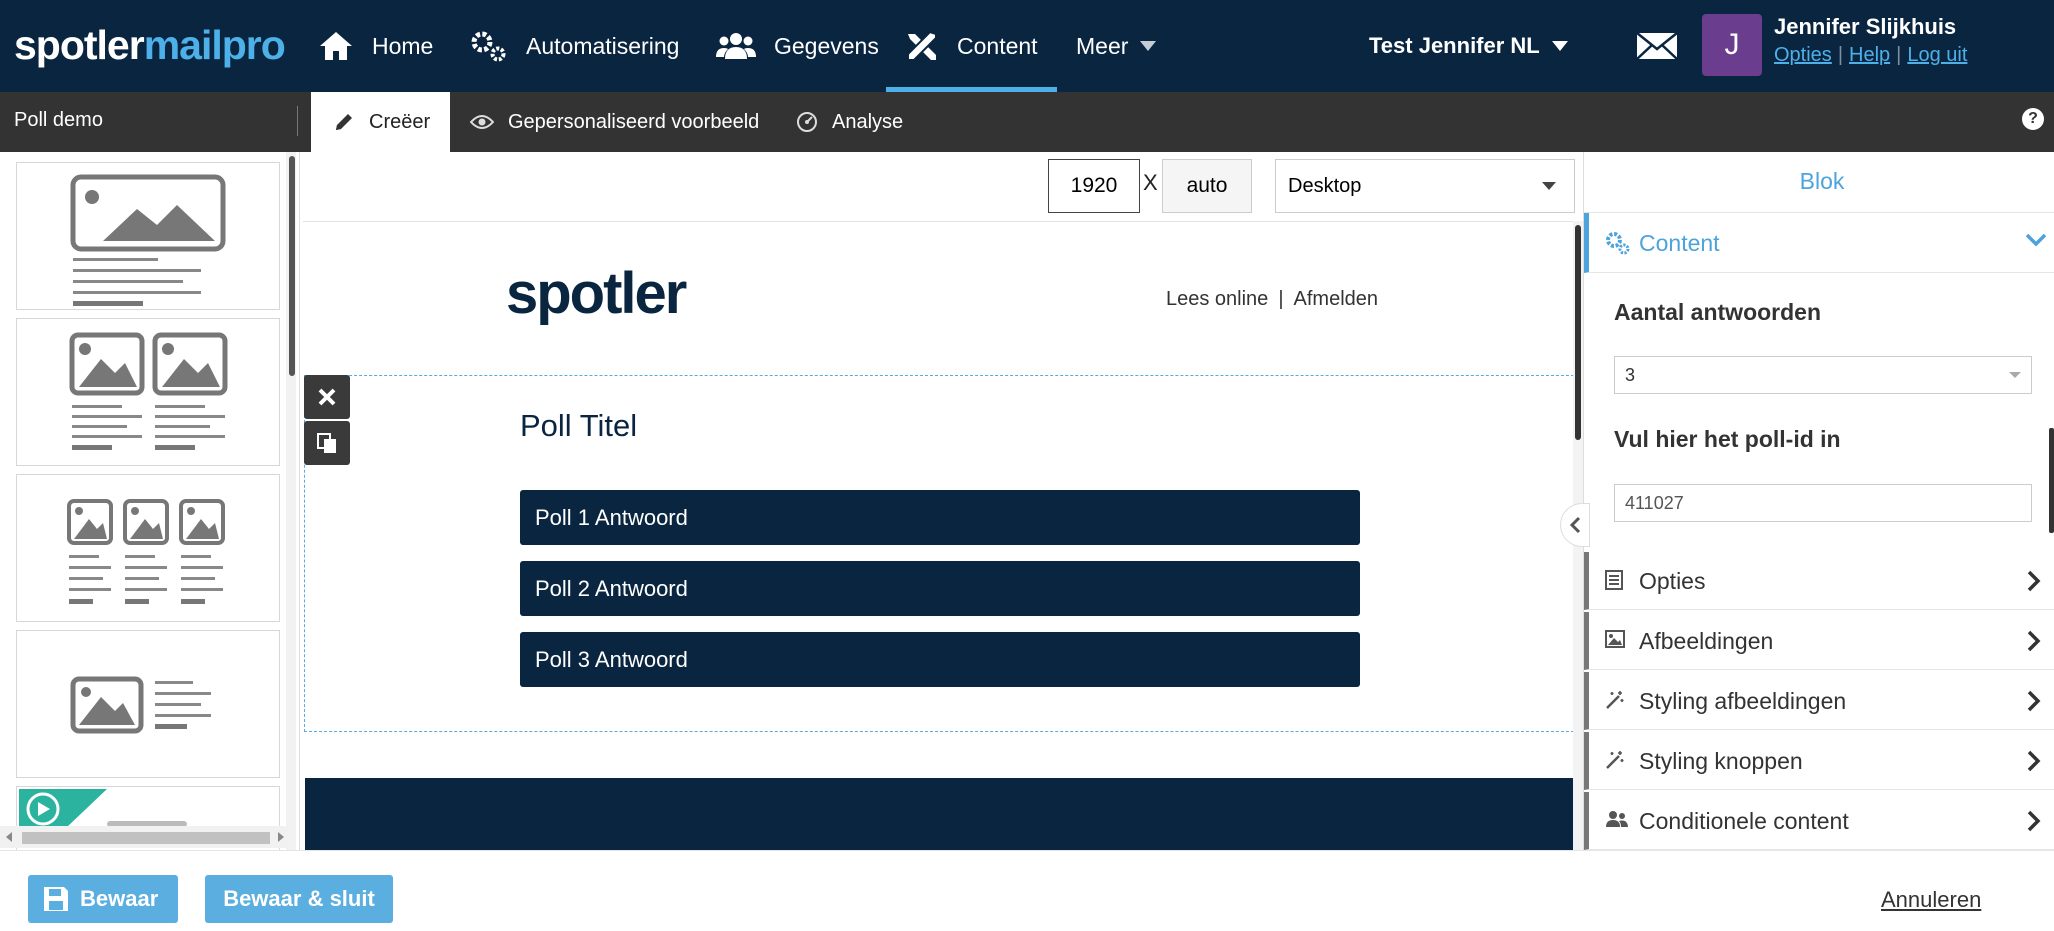 Image resolution: width=2054 pixels, height=931 pixels. I want to click on answers-count-label: Aantal antwoorden, so click(1718, 312).